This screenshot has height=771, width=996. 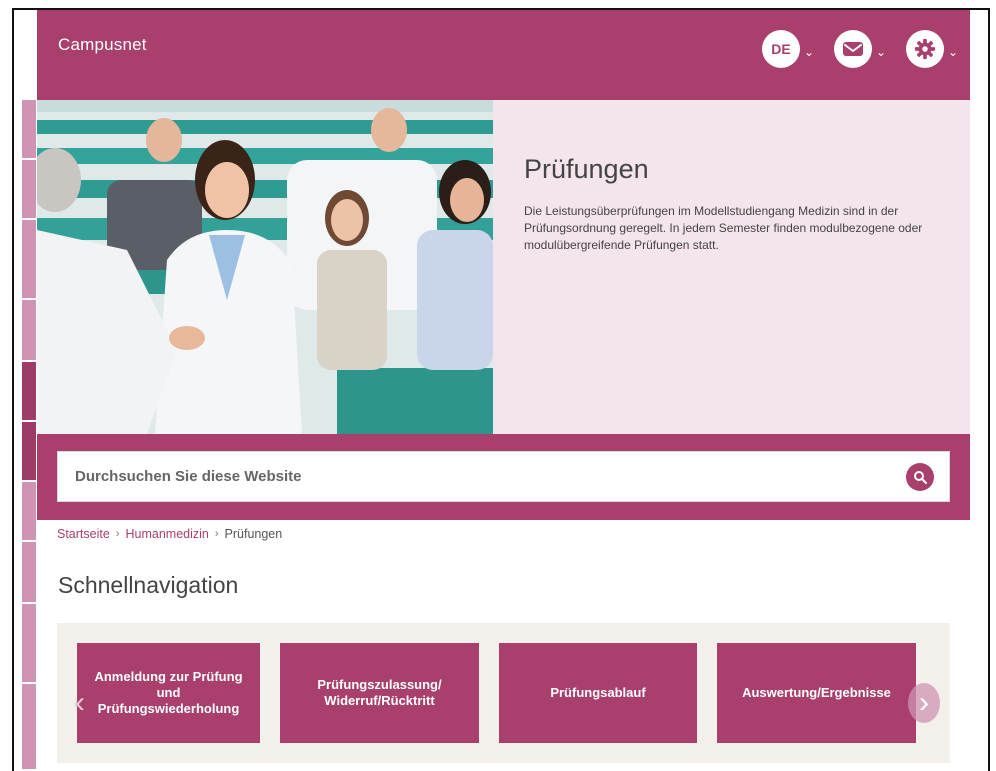 What do you see at coordinates (253, 534) in the screenshot?
I see `breadcrumb-current: Prüfungen` at bounding box center [253, 534].